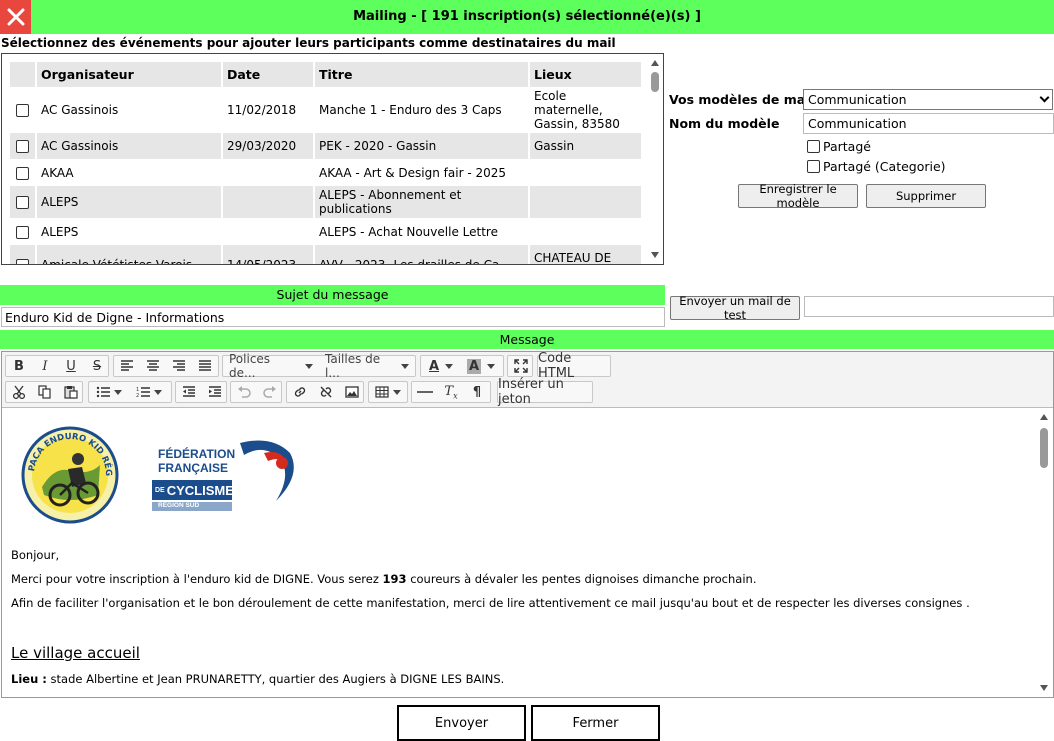  I want to click on table-row: AKAA AKAA - Art & Design fair - 2025, so click(326, 172).